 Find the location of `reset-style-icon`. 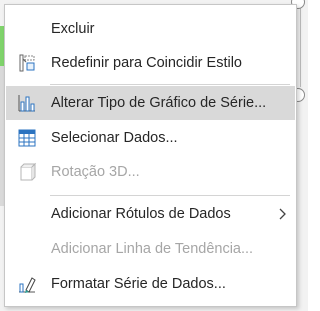

reset-style-icon is located at coordinates (27, 63).